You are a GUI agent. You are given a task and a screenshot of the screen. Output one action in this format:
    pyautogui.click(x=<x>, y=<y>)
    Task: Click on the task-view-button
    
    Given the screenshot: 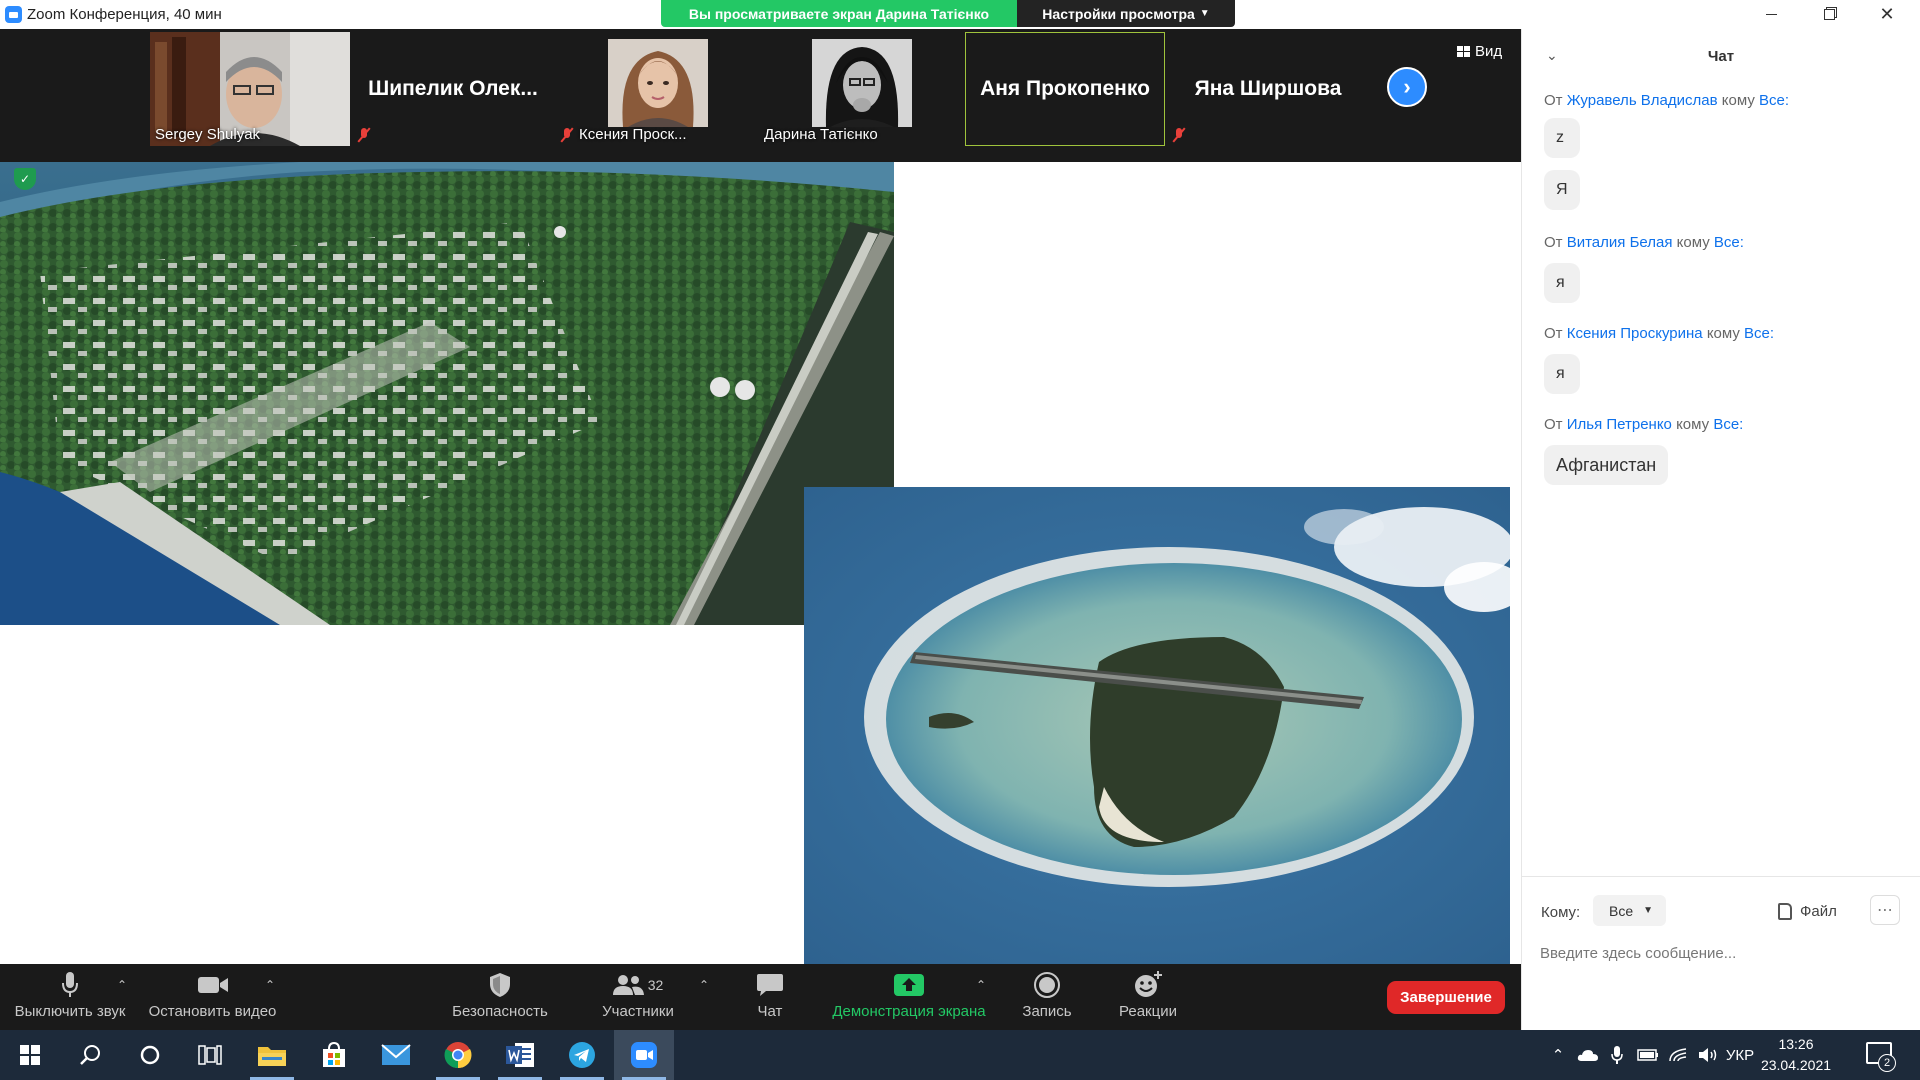 What is the action you would take?
    pyautogui.click(x=210, y=1055)
    